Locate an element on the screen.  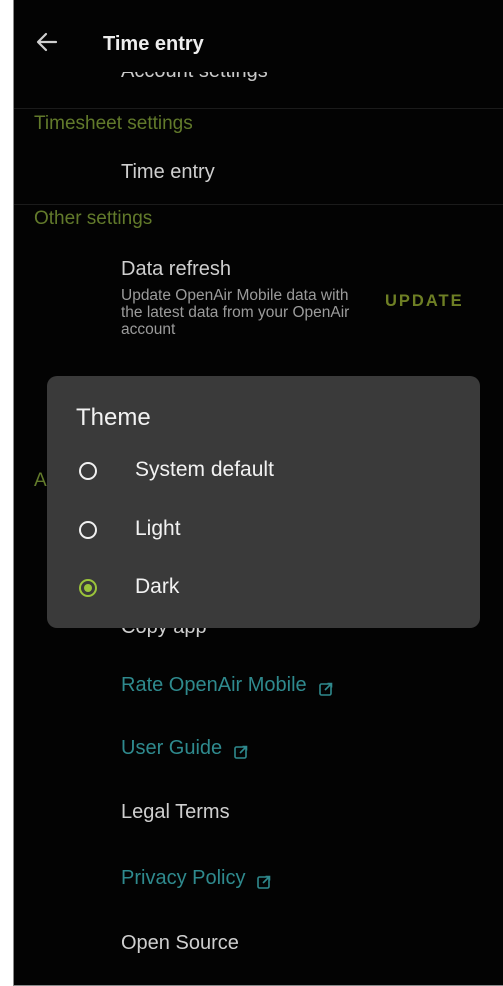
theme-option-light: Light is located at coordinates (263, 532).